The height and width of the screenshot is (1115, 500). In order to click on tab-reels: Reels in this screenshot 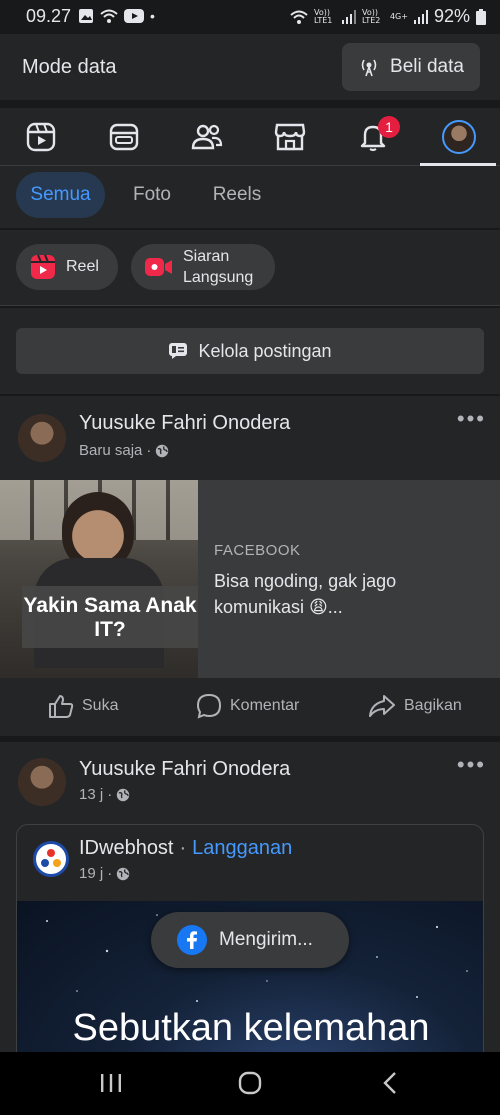, I will do `click(237, 195)`.